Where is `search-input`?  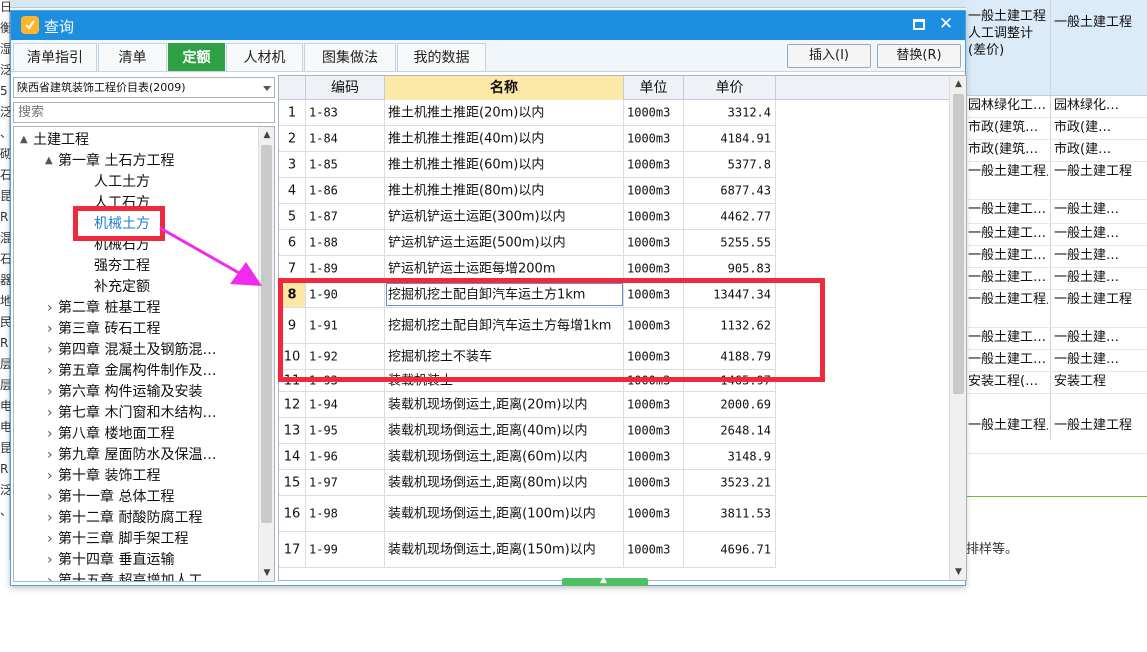
search-input is located at coordinates (144, 112).